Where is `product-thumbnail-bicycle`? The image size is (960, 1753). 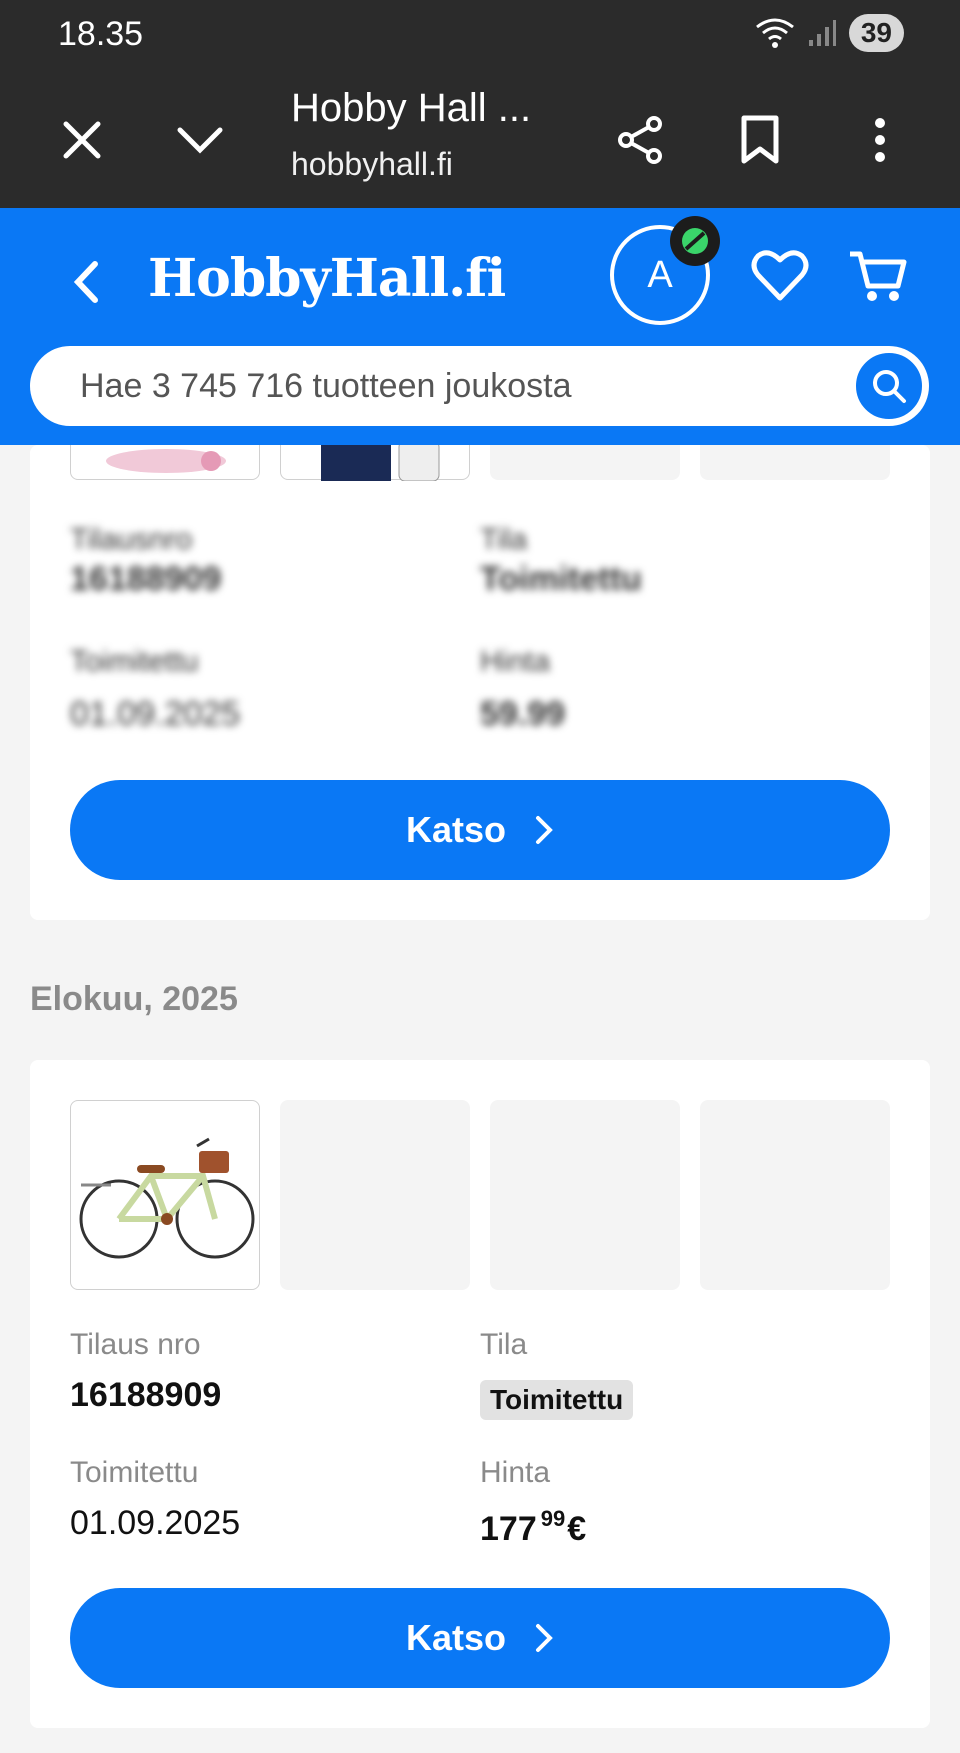
product-thumbnail-bicycle is located at coordinates (165, 1195).